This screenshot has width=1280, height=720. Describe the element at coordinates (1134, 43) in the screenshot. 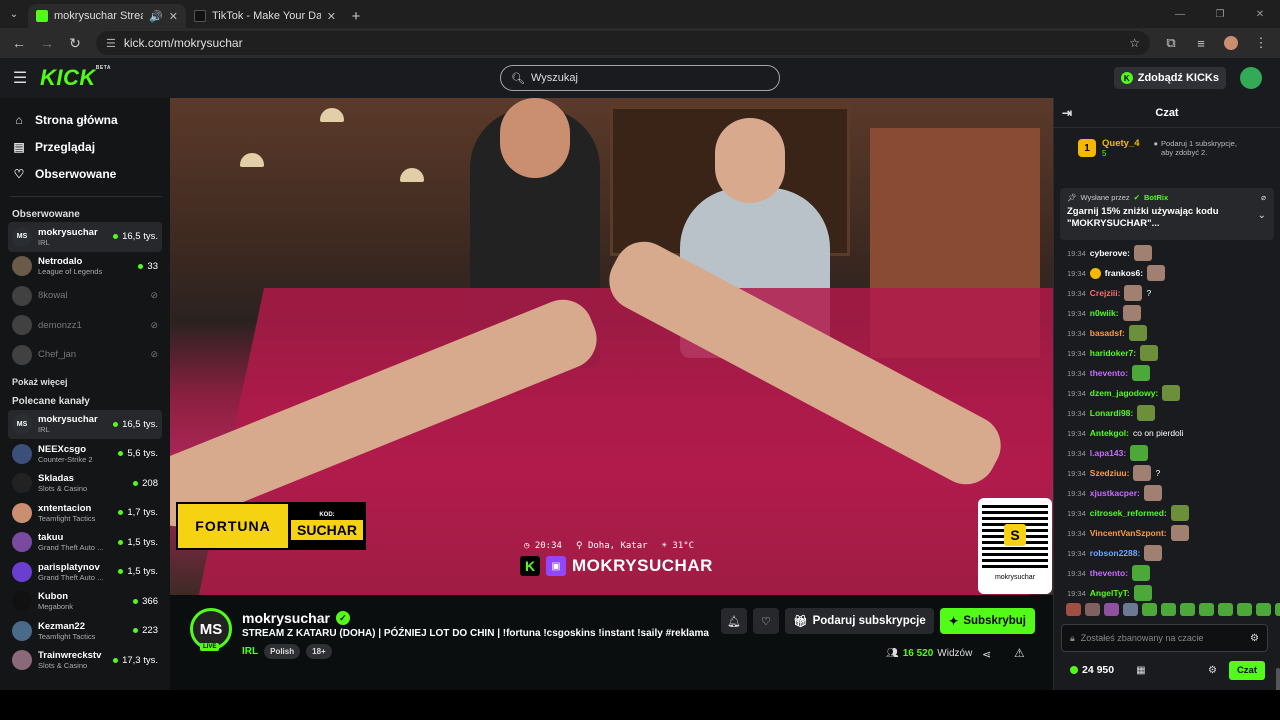

I see `bookmark-star-icon: ☆` at that location.